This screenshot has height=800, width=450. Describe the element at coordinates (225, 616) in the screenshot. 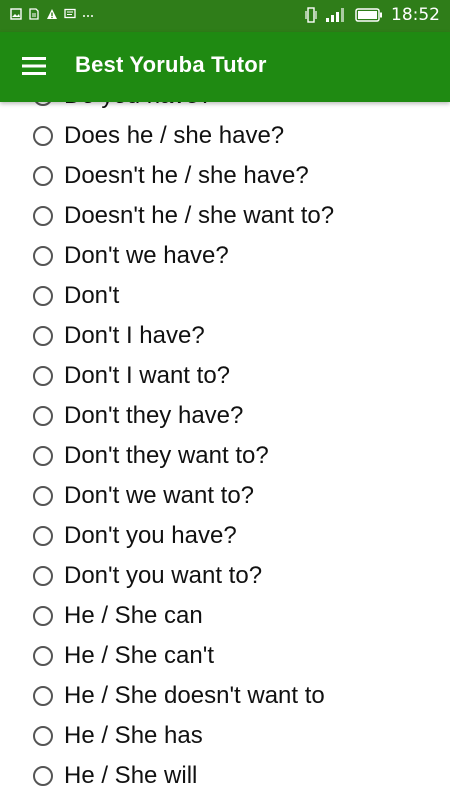

I see `option-item: He / She can` at that location.